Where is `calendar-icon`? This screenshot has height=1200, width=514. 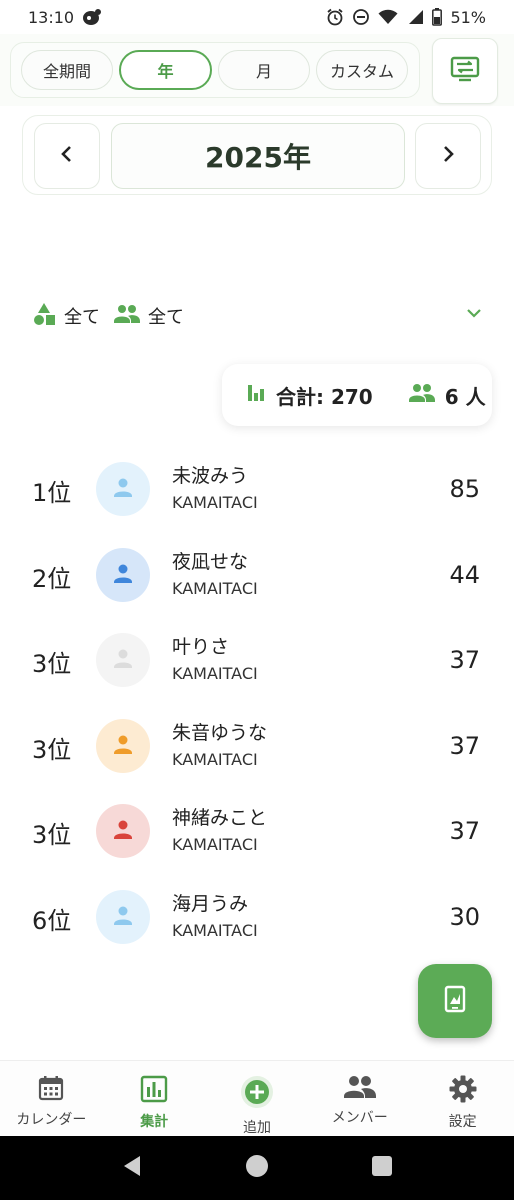
calendar-icon is located at coordinates (51, 1090).